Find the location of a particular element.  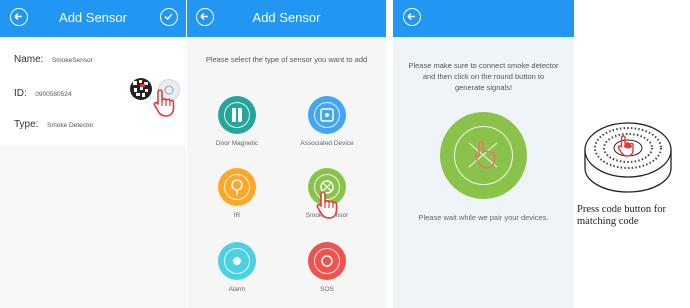

check-icon is located at coordinates (168, 17).